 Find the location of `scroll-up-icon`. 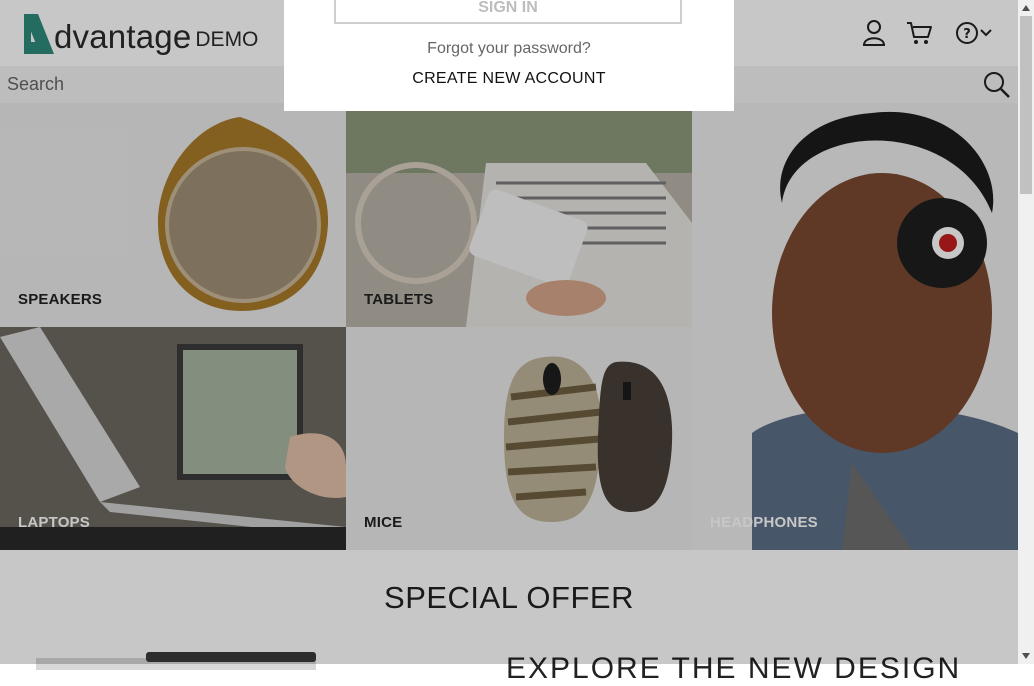

scroll-up-icon is located at coordinates (1026, 8).